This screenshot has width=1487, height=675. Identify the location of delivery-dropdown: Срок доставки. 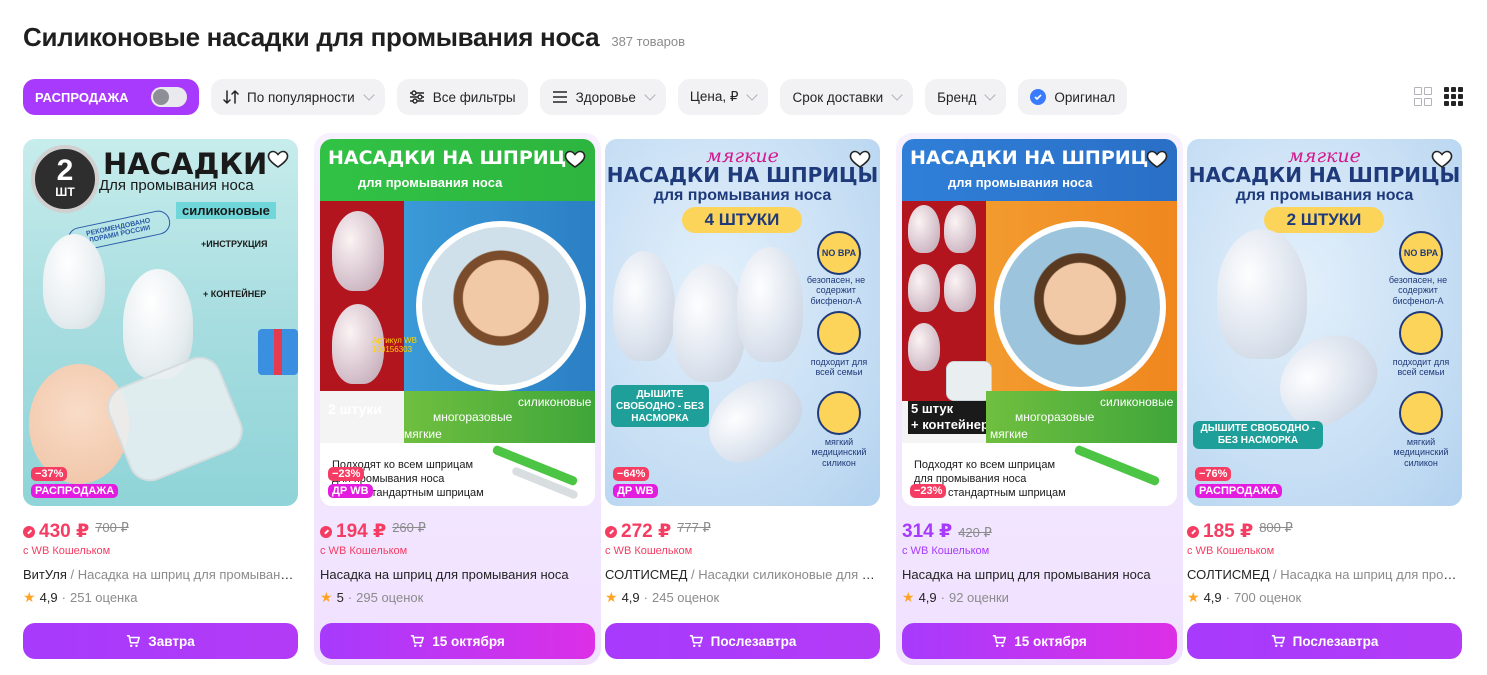
(847, 97).